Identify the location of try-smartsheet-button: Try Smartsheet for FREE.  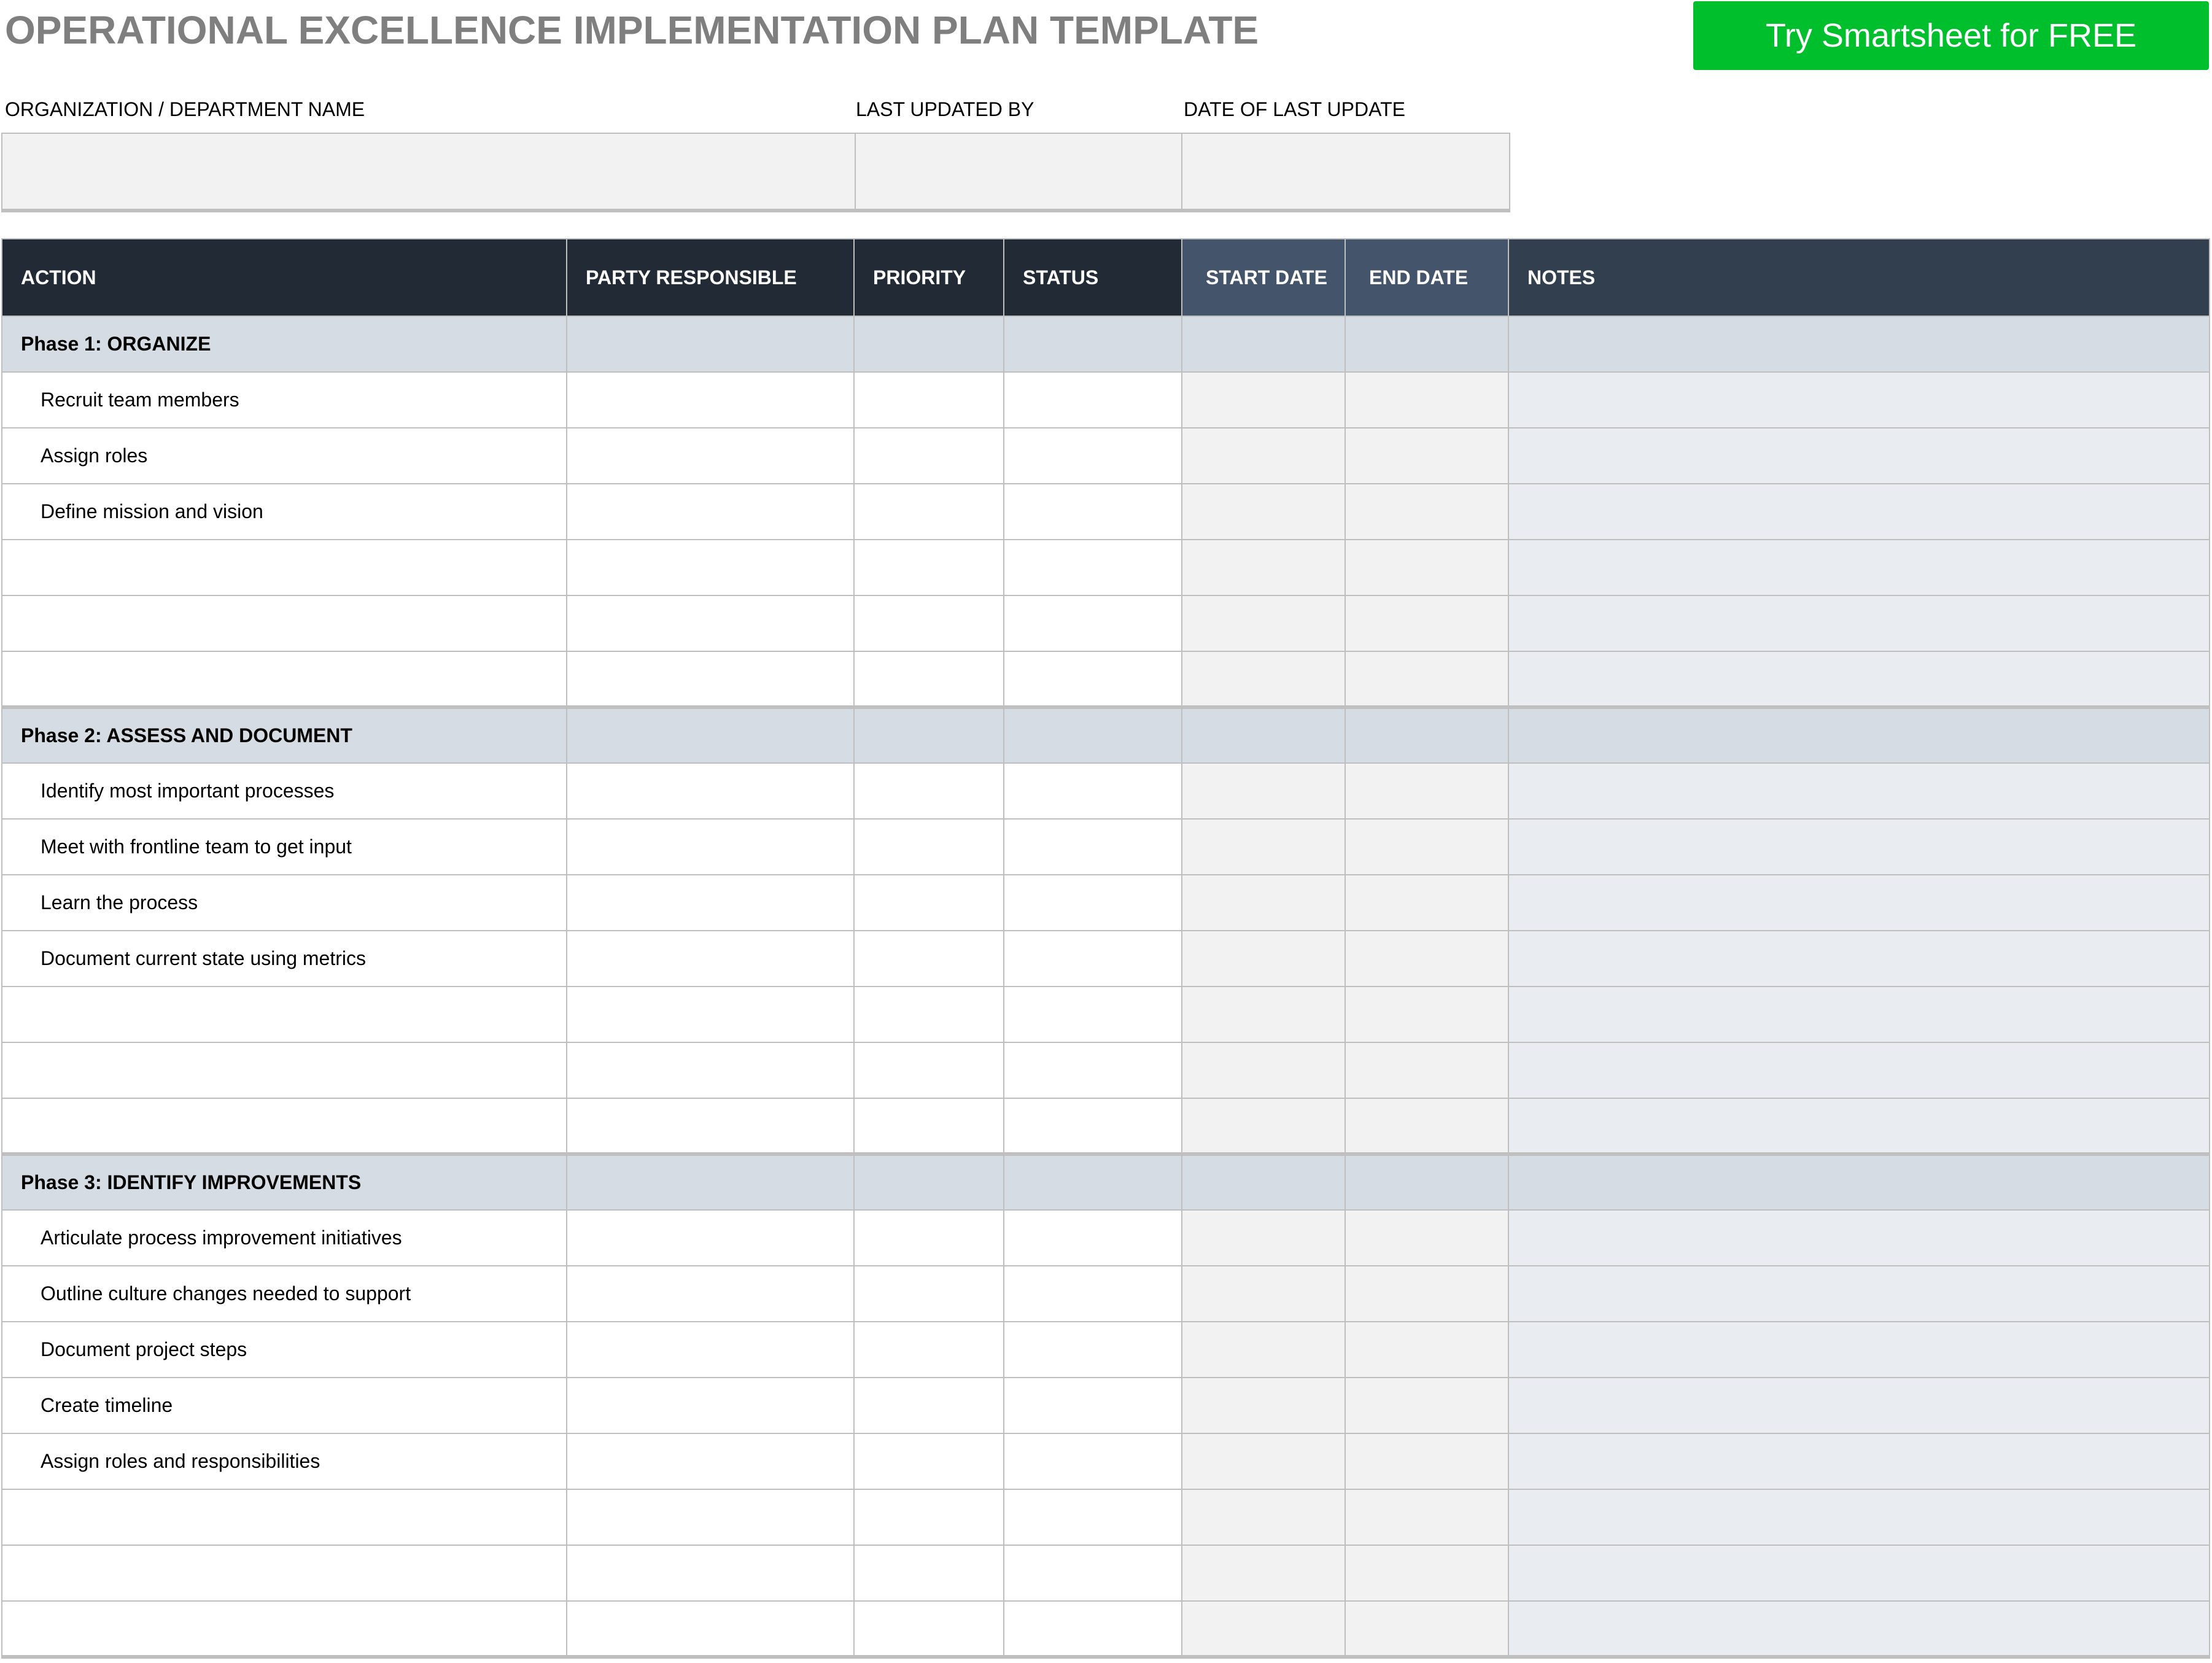
(1951, 35).